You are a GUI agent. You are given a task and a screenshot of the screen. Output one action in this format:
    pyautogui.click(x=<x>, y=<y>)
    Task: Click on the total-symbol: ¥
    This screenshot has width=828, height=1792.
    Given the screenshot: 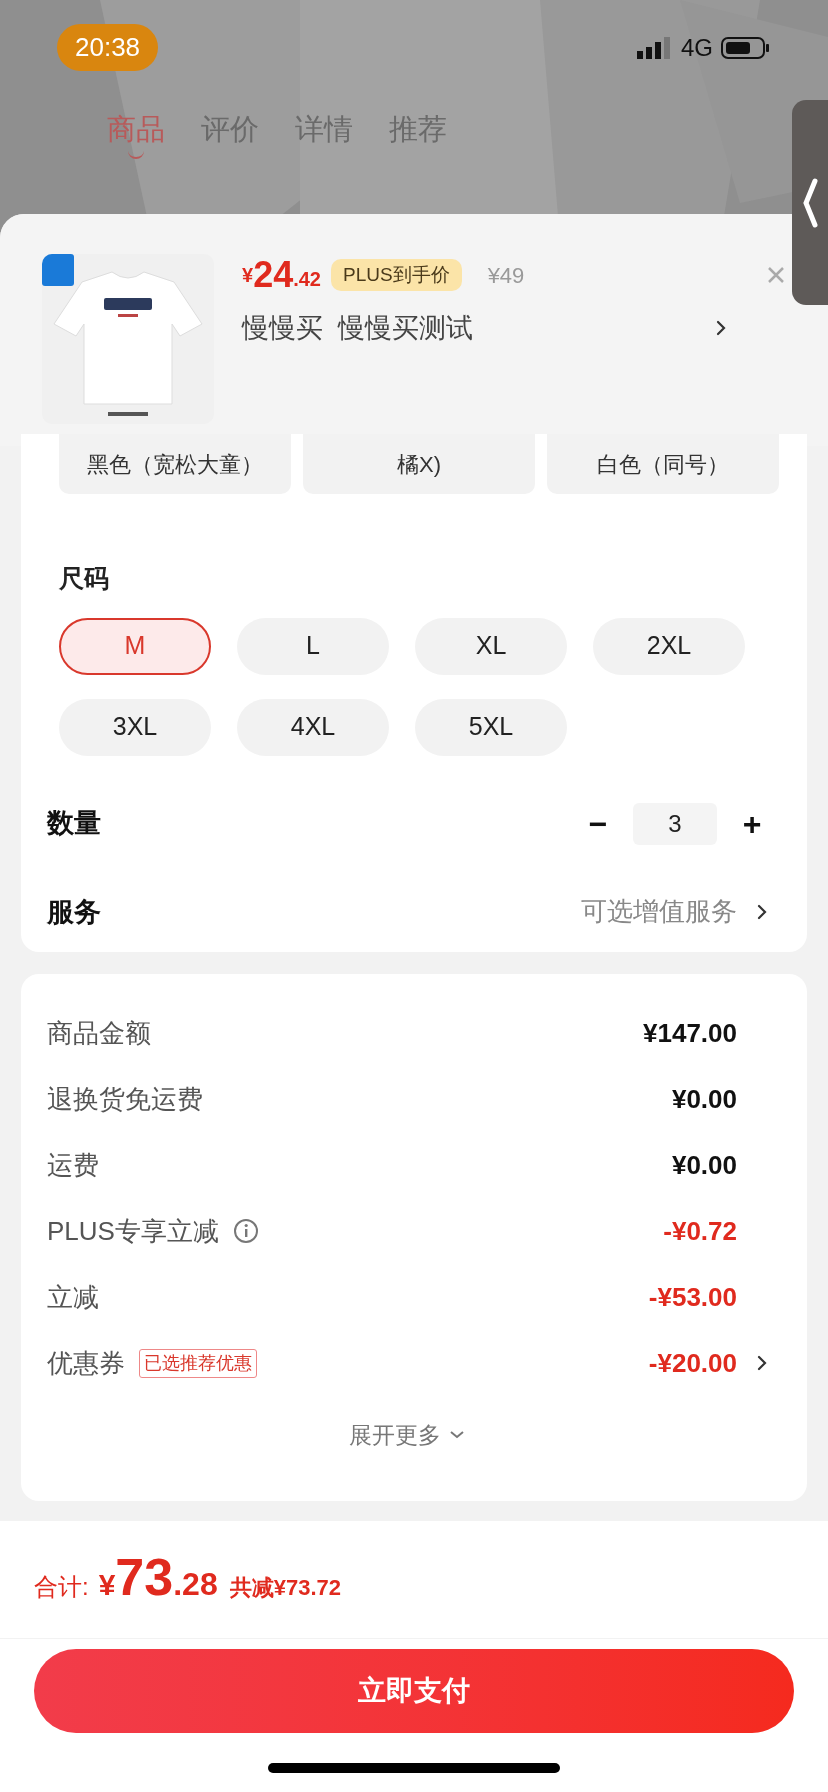 What is the action you would take?
    pyautogui.click(x=107, y=1585)
    